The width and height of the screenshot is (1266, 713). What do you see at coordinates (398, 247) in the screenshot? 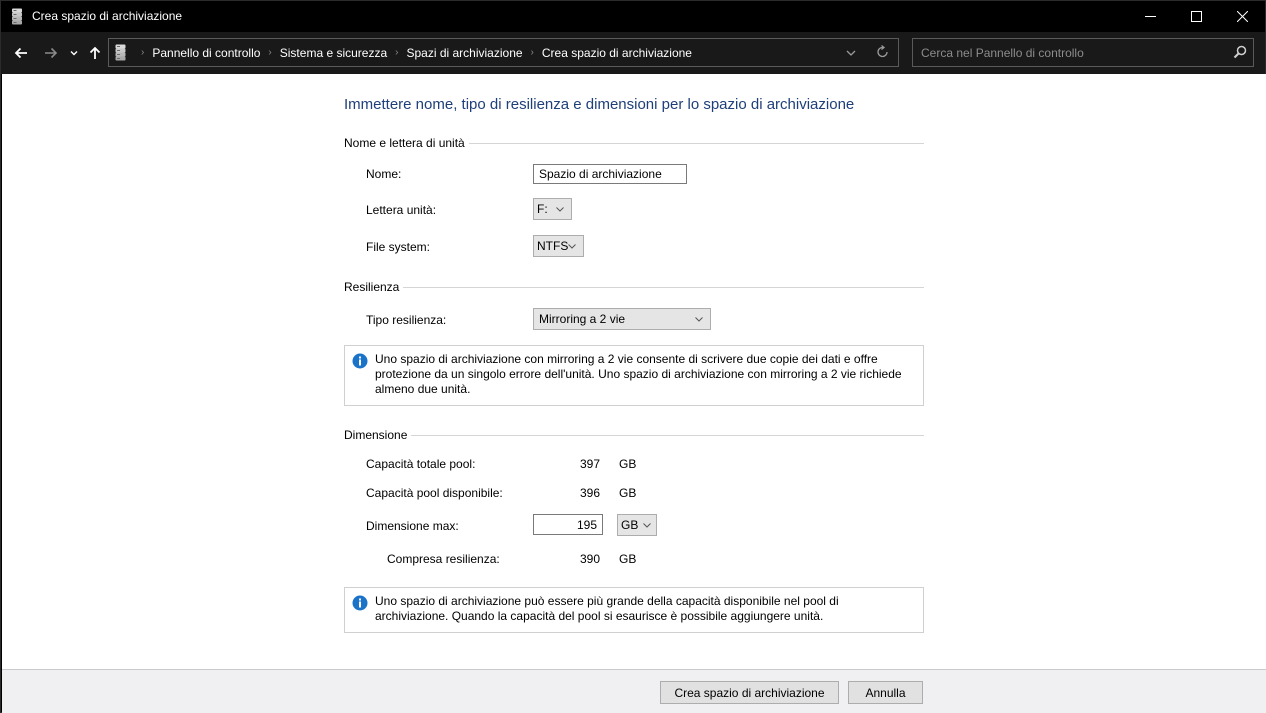
I see `file-system-label: File system:` at bounding box center [398, 247].